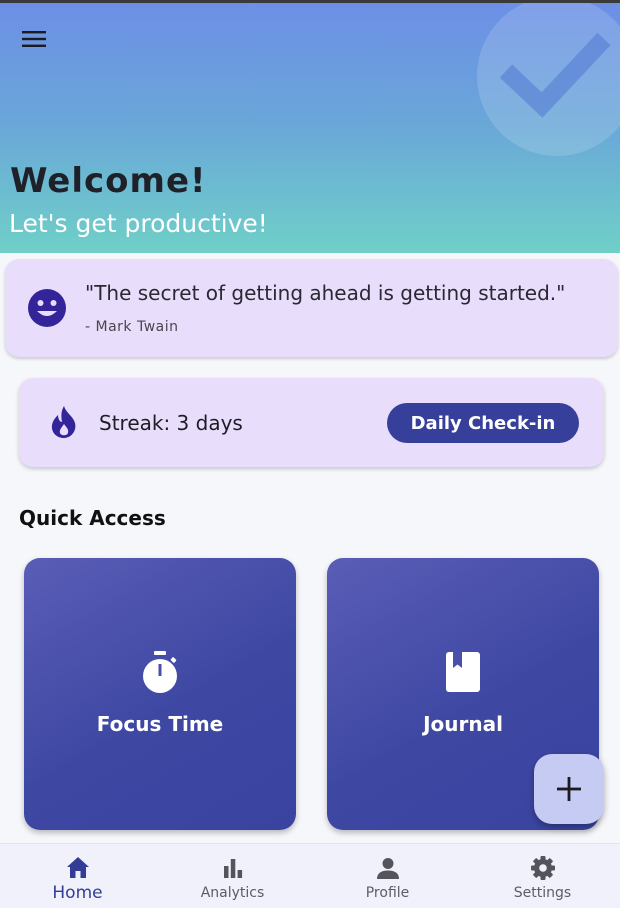  I want to click on nav-label: Home, so click(77, 893).